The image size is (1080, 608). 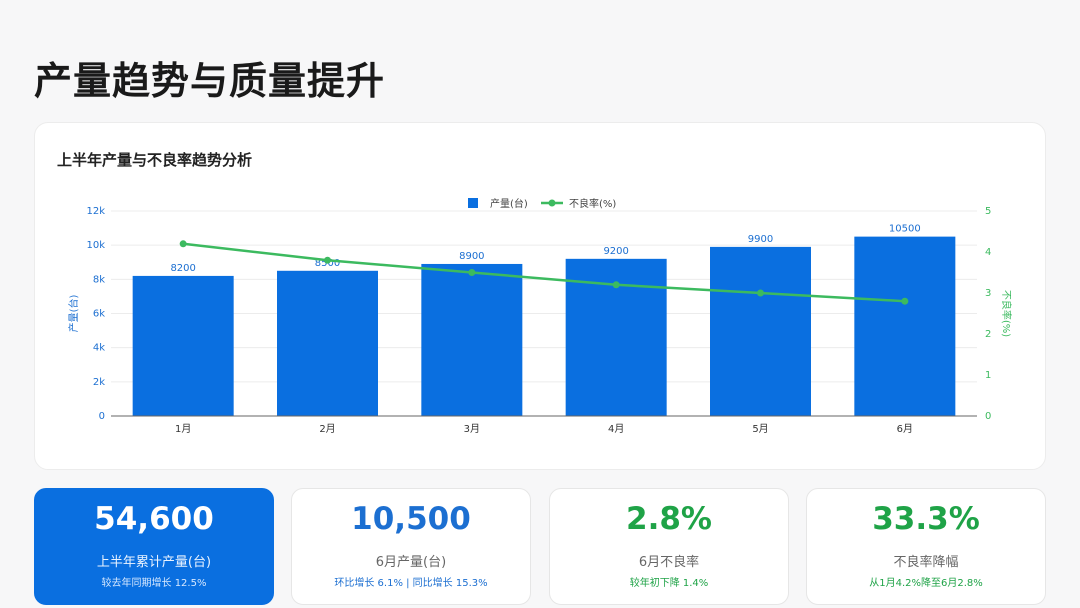 What do you see at coordinates (154, 583) in the screenshot?
I see `kpi-sub: 较去年同期增长 12.5%` at bounding box center [154, 583].